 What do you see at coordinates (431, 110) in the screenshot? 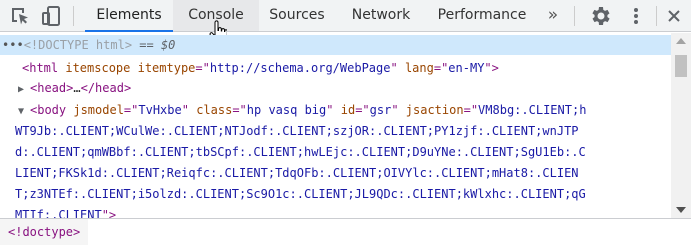
I see `attr-name: jsaction` at bounding box center [431, 110].